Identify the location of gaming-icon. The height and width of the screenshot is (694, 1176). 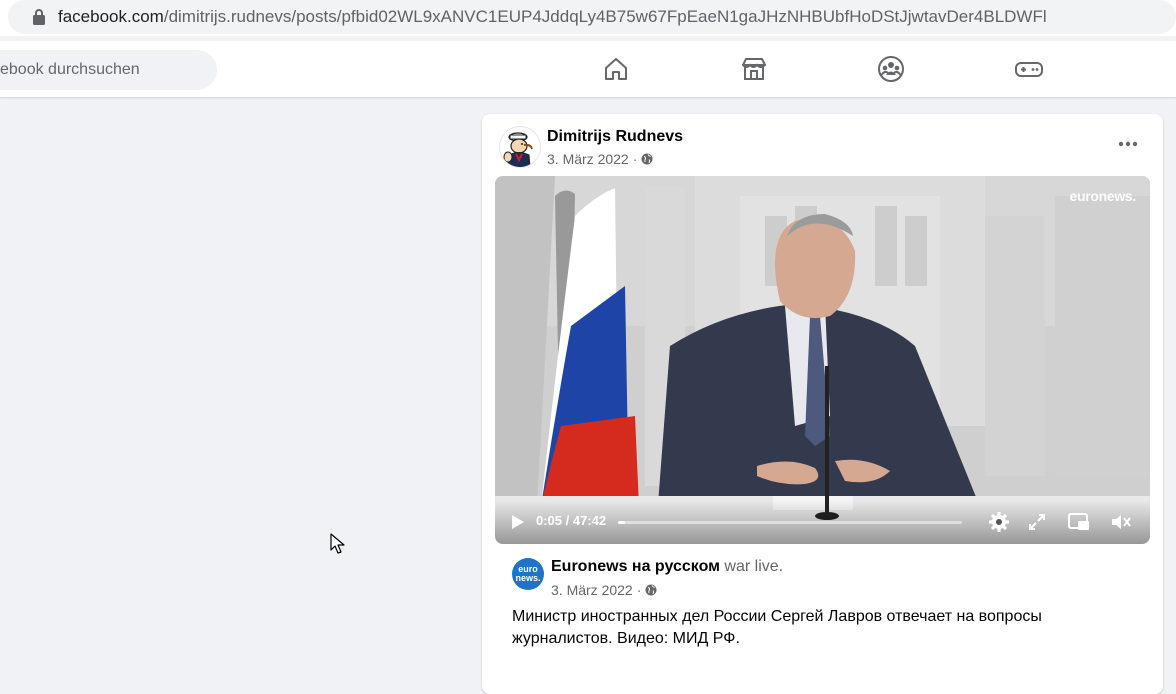
(1029, 69).